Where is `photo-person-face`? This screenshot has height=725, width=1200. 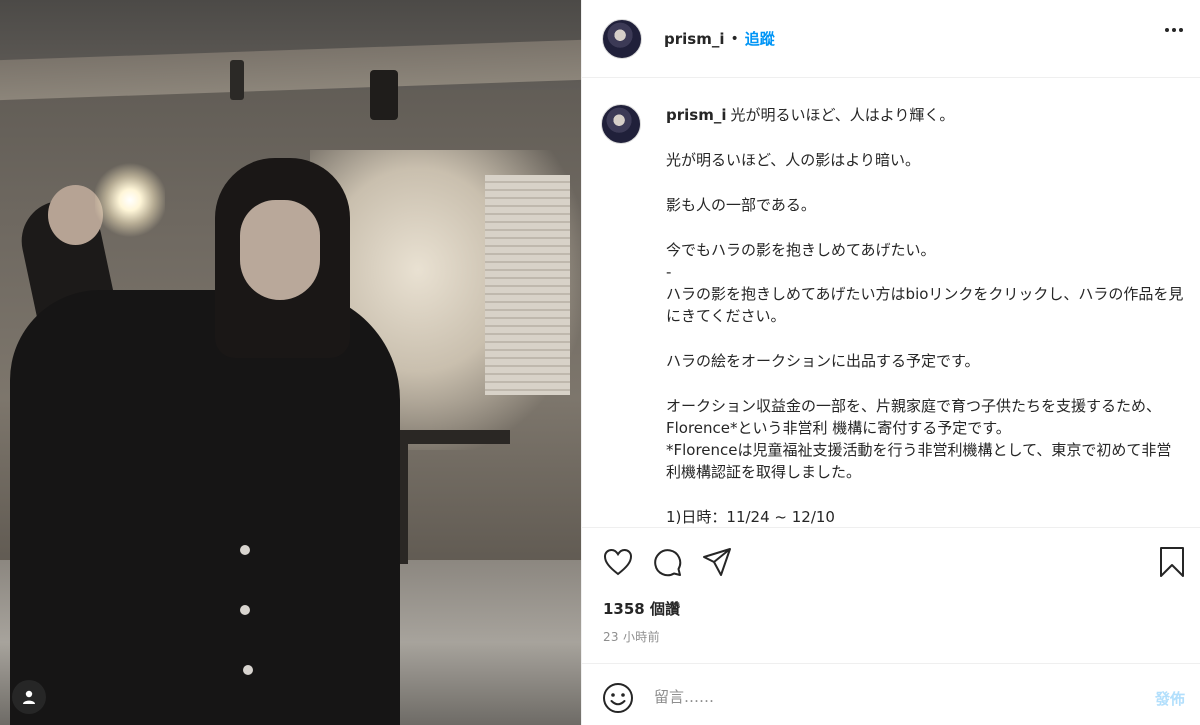 photo-person-face is located at coordinates (280, 250).